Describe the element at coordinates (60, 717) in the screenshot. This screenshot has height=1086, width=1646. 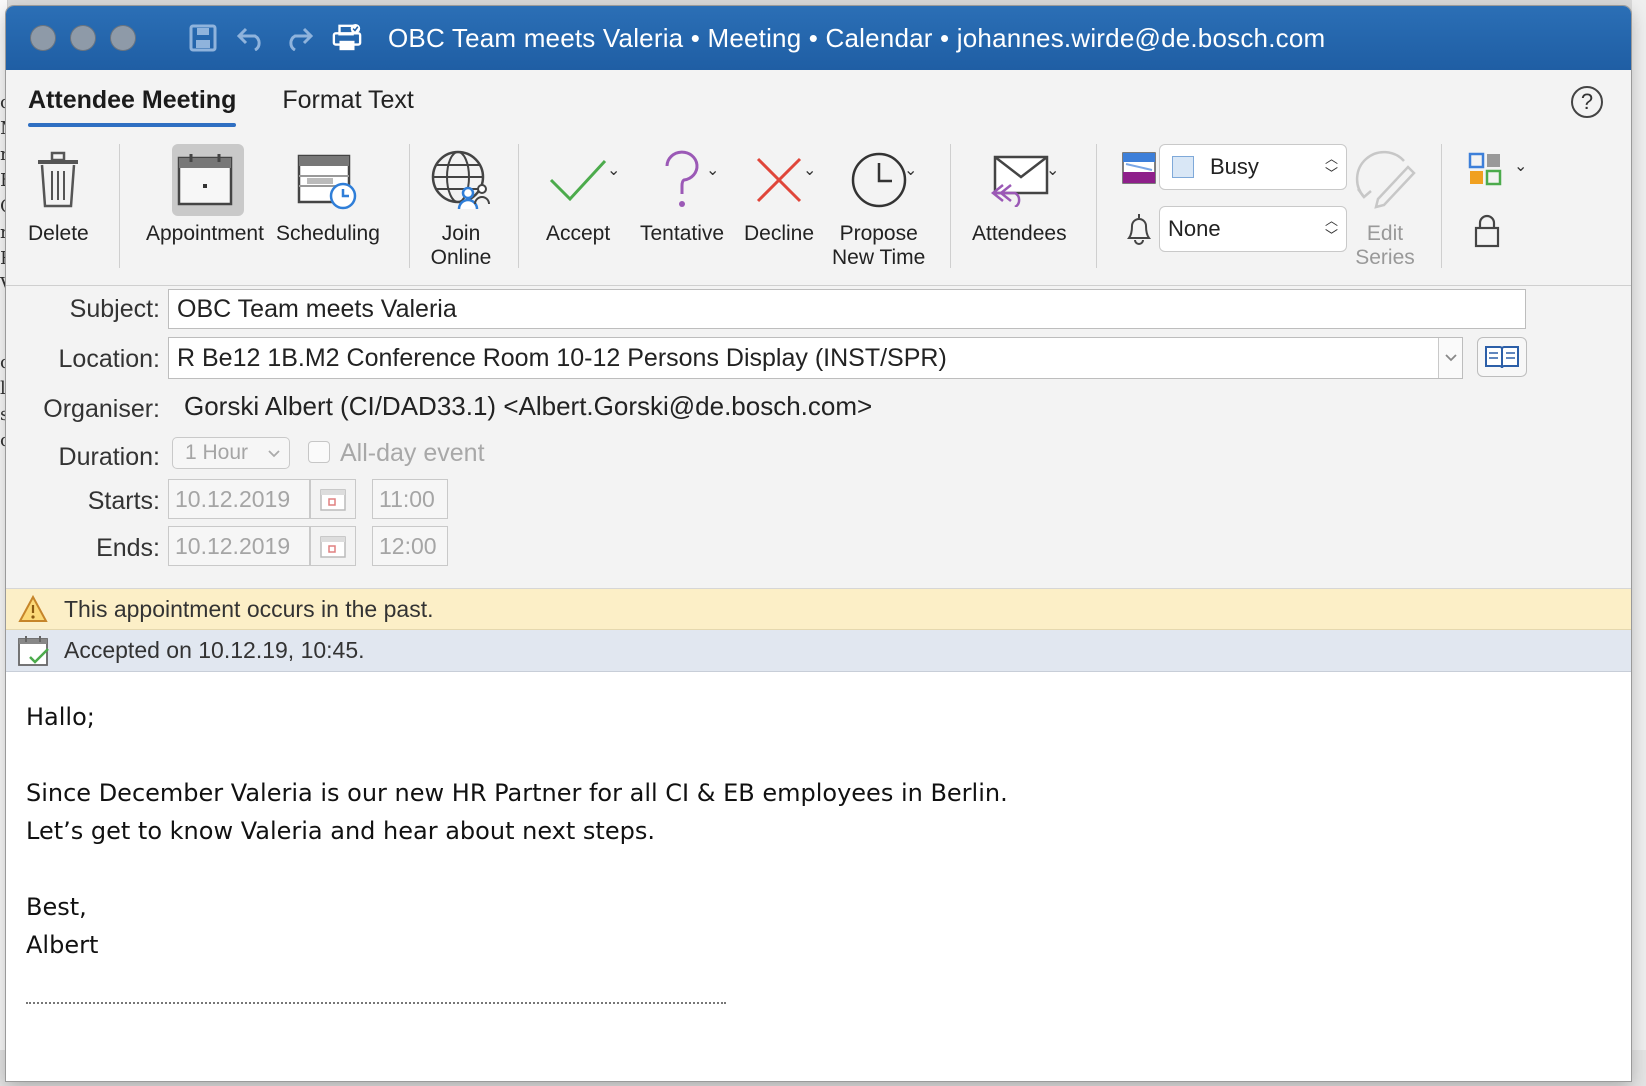
I see `body-line-greeting: Hallo;` at that location.